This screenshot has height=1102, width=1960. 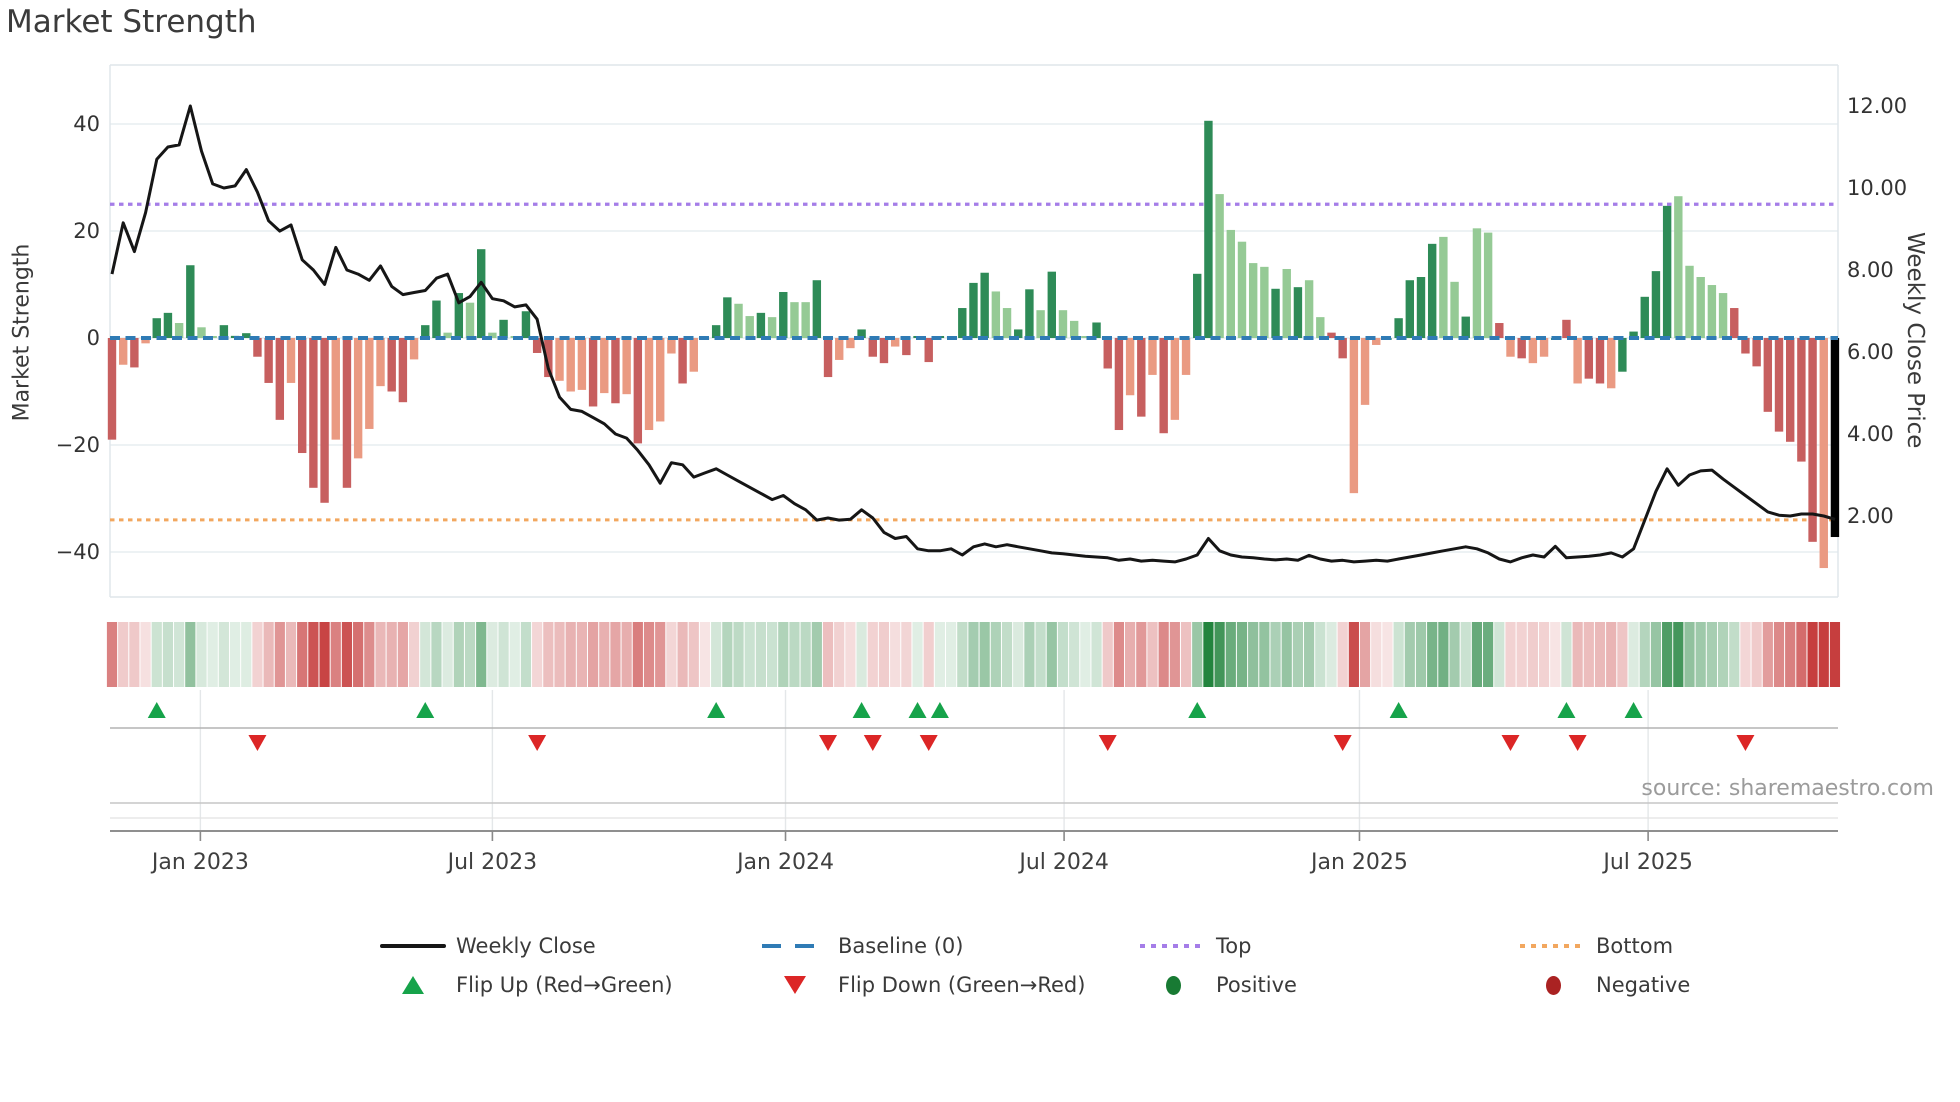 I want to click on svg-text: 4.00, so click(x=1870, y=434).